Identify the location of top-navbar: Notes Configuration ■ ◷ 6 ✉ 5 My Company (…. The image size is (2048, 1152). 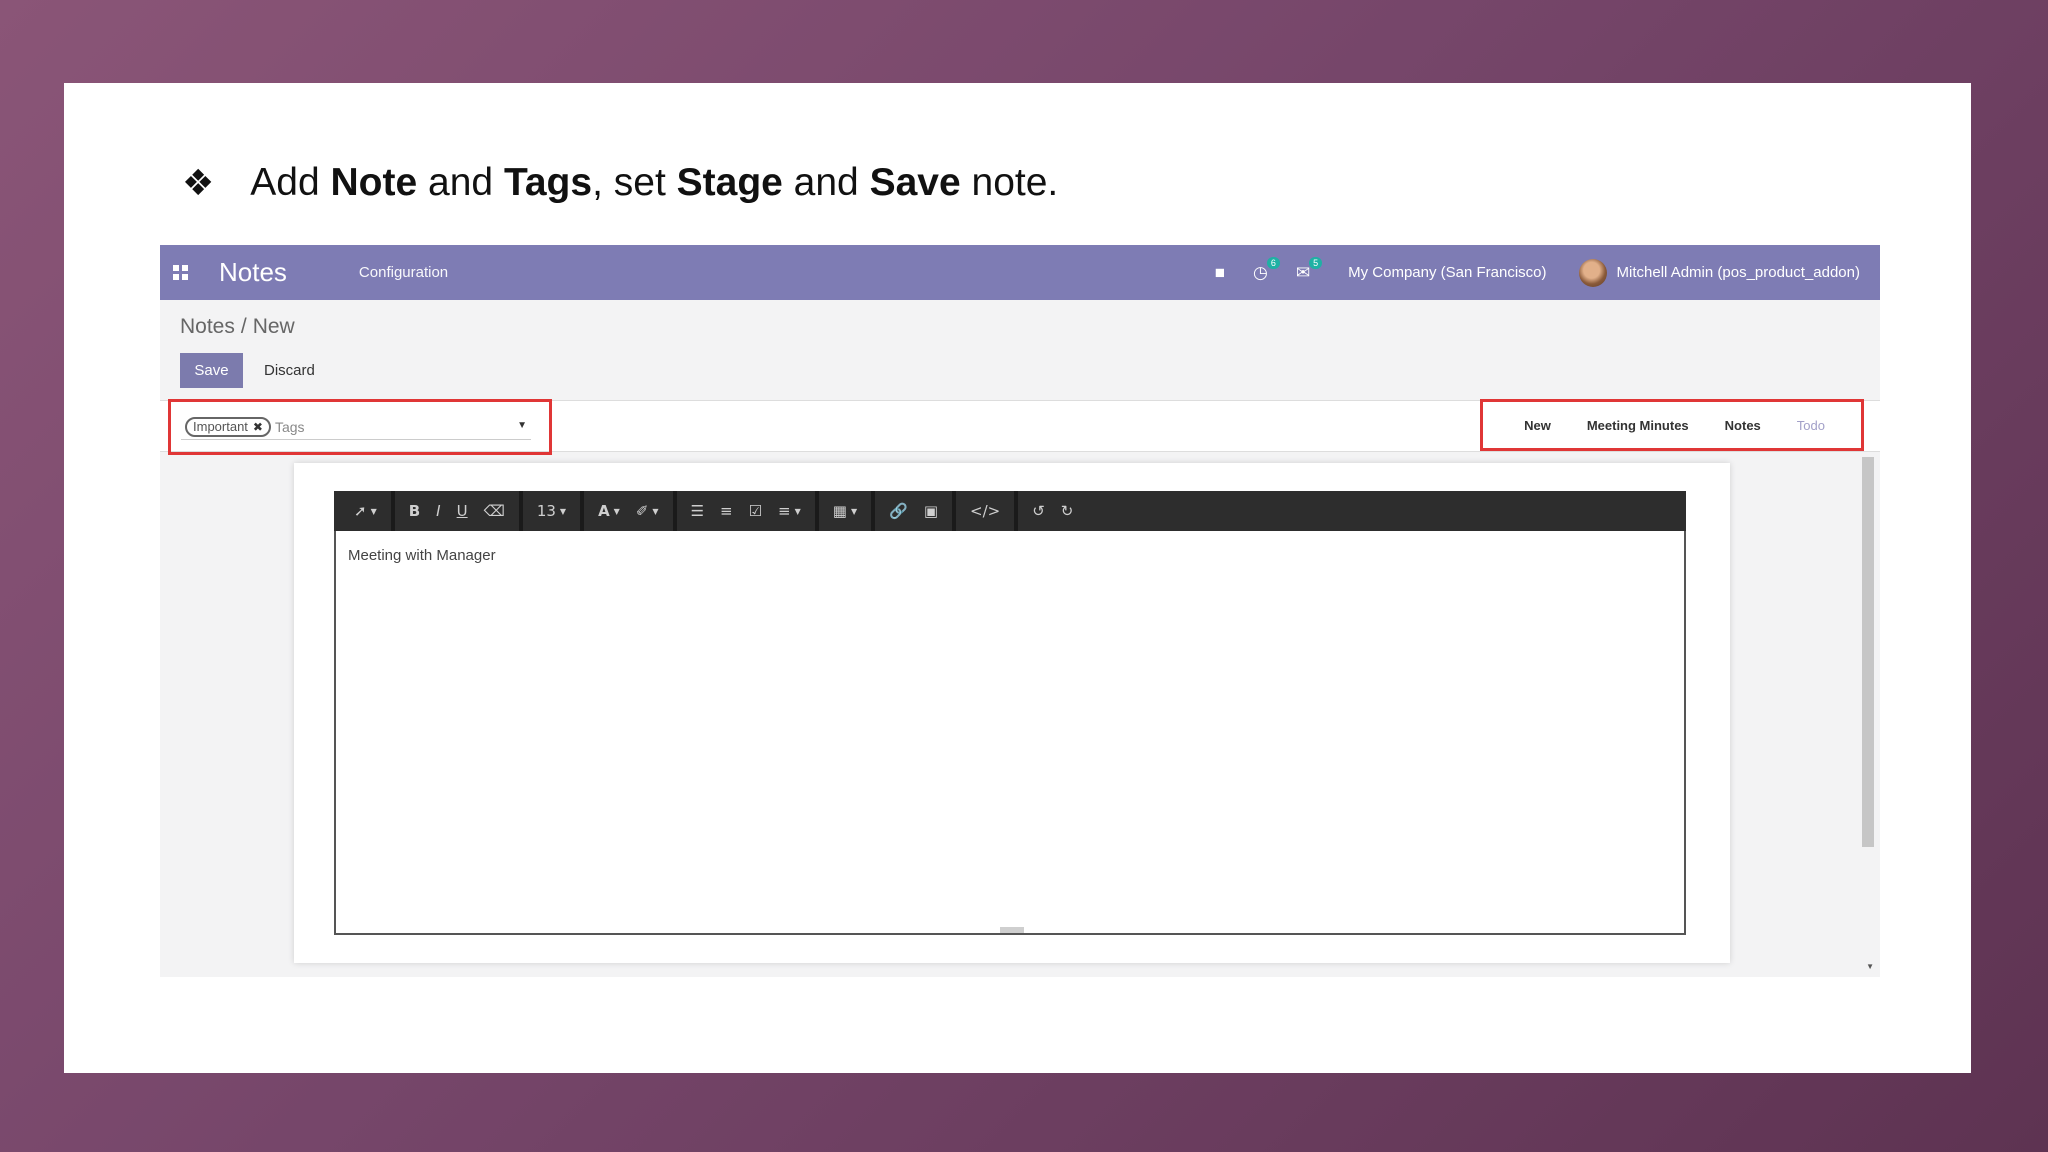
(1020, 272).